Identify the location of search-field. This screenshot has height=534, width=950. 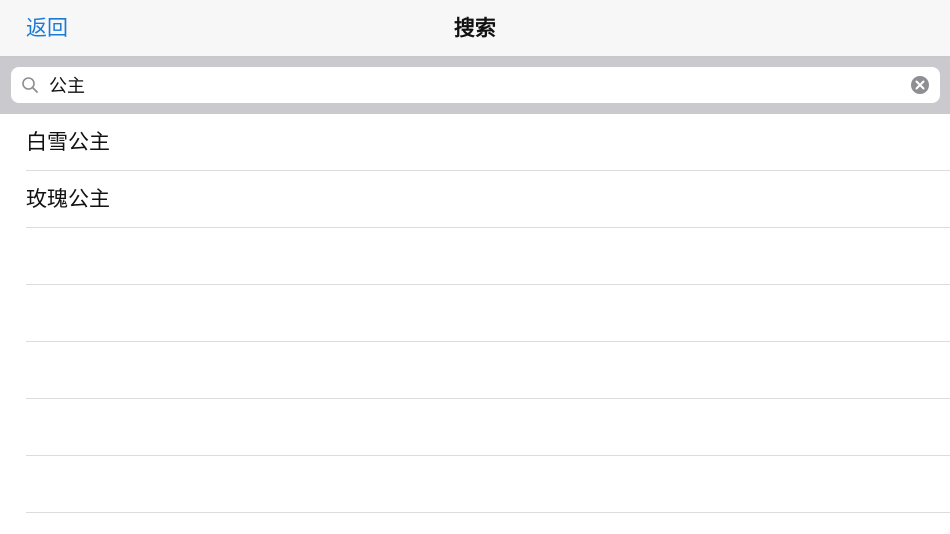
(475, 85).